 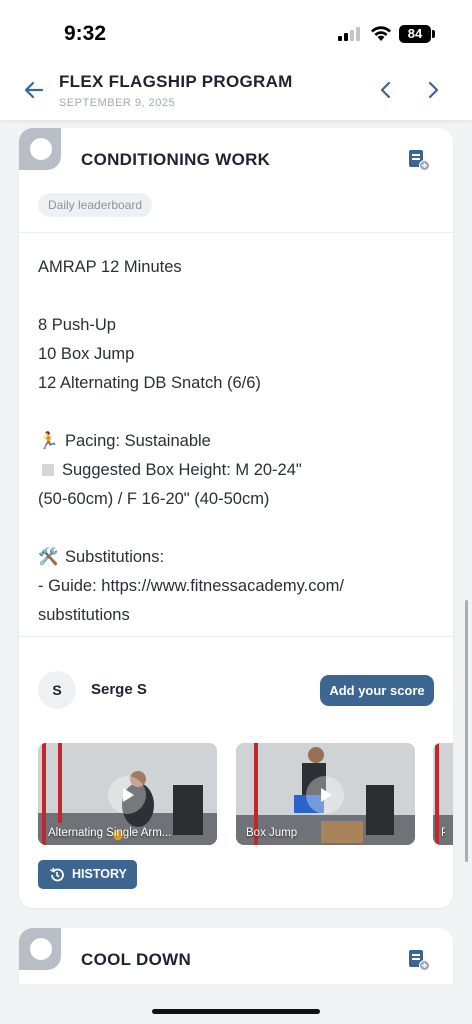 I want to click on scrollbar, so click(x=466, y=731).